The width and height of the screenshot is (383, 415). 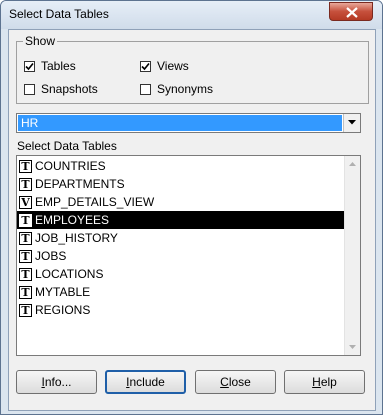 What do you see at coordinates (40, 41) in the screenshot?
I see `show-group-title: Show` at bounding box center [40, 41].